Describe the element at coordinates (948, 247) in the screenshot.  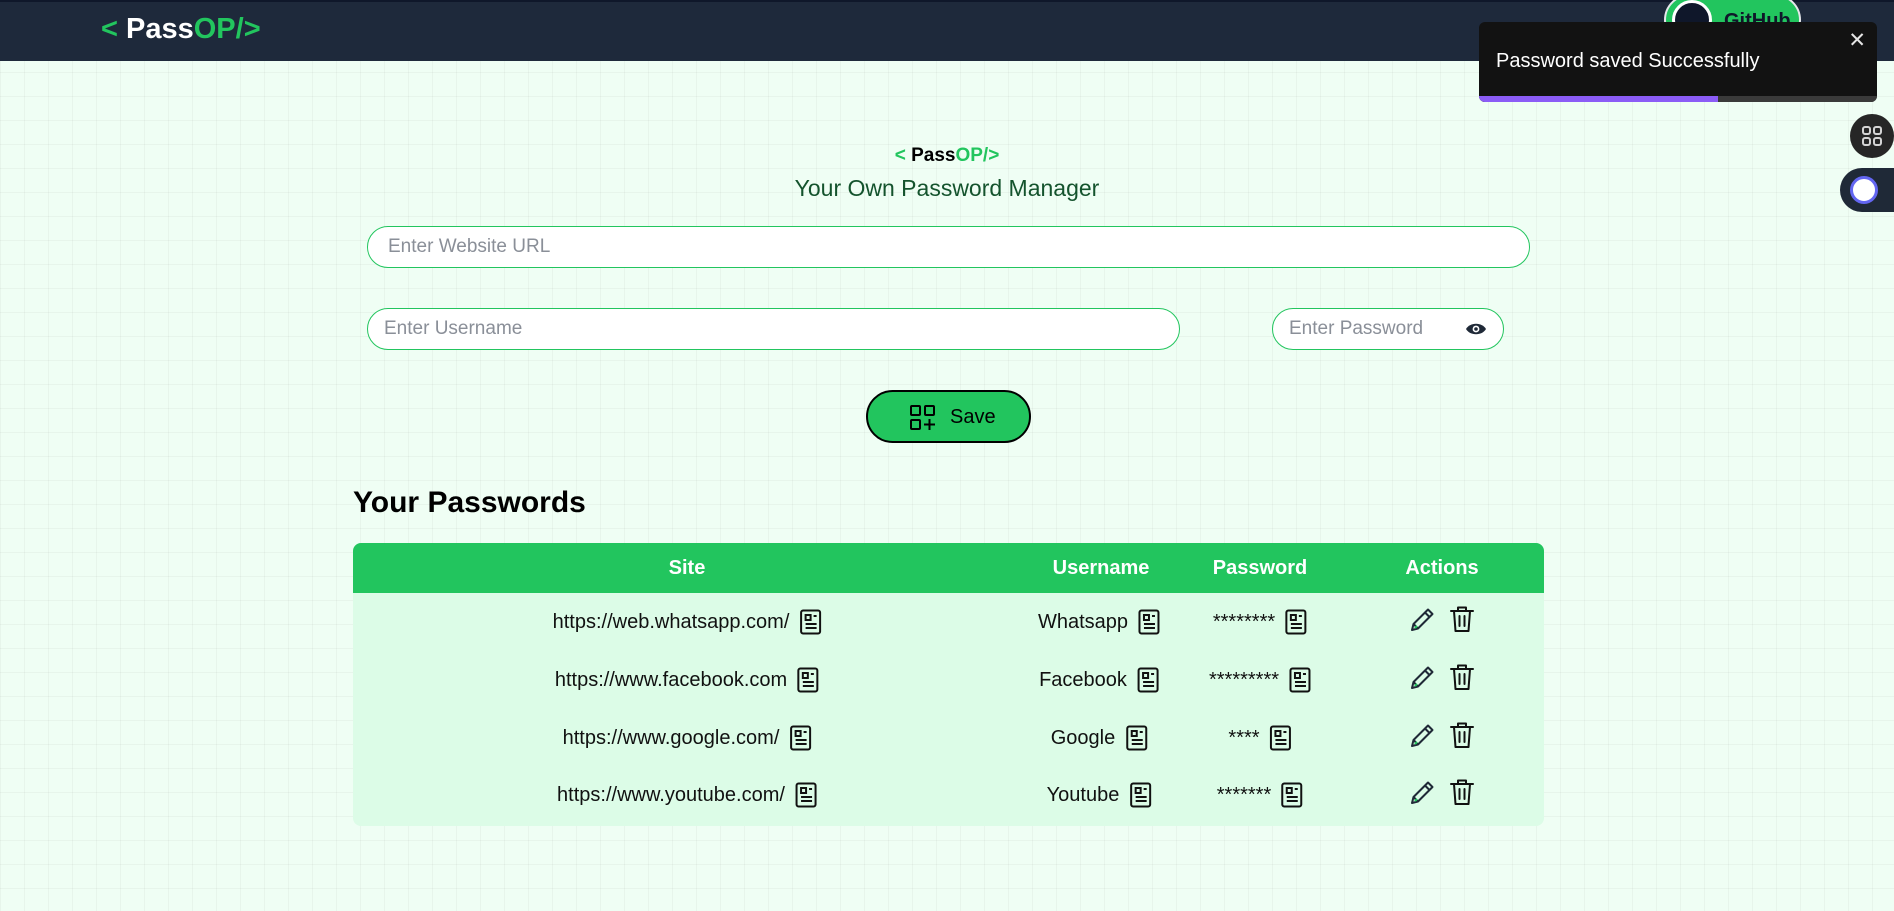
I see `website-url-input` at that location.